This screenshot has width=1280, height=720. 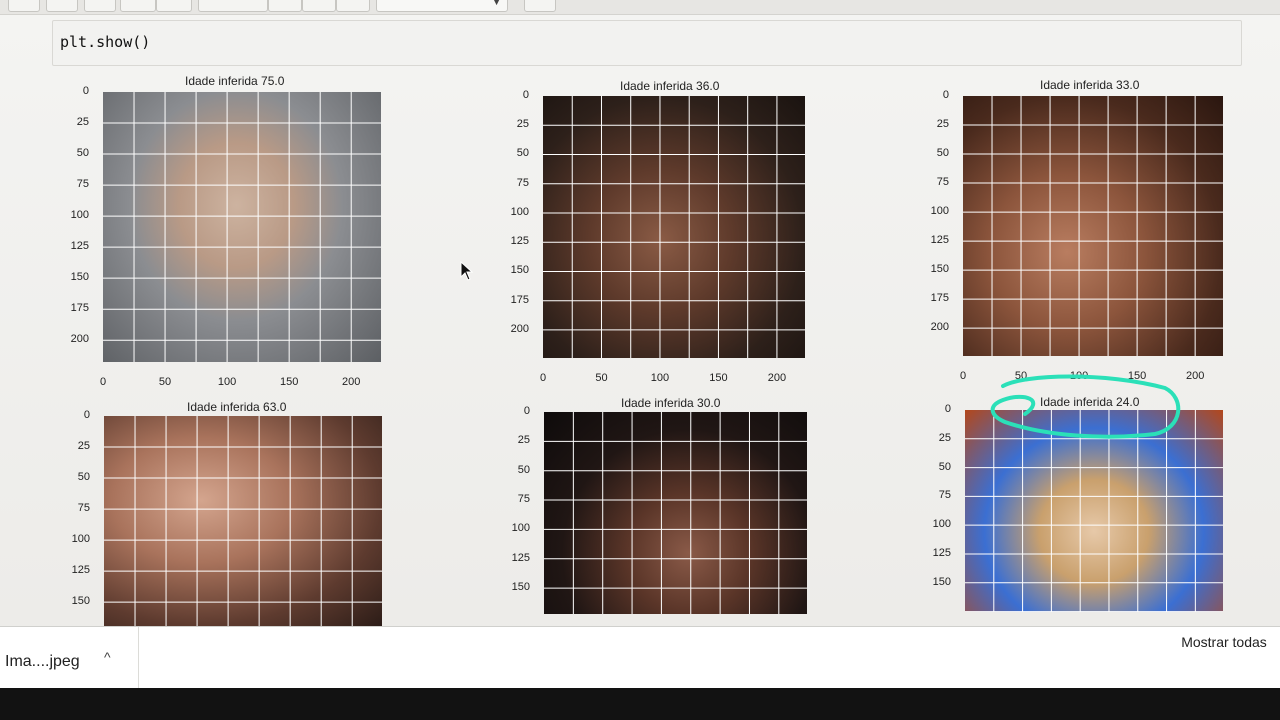 What do you see at coordinates (671, 403) in the screenshot?
I see `subplot-title: Idade inferida 30.0` at bounding box center [671, 403].